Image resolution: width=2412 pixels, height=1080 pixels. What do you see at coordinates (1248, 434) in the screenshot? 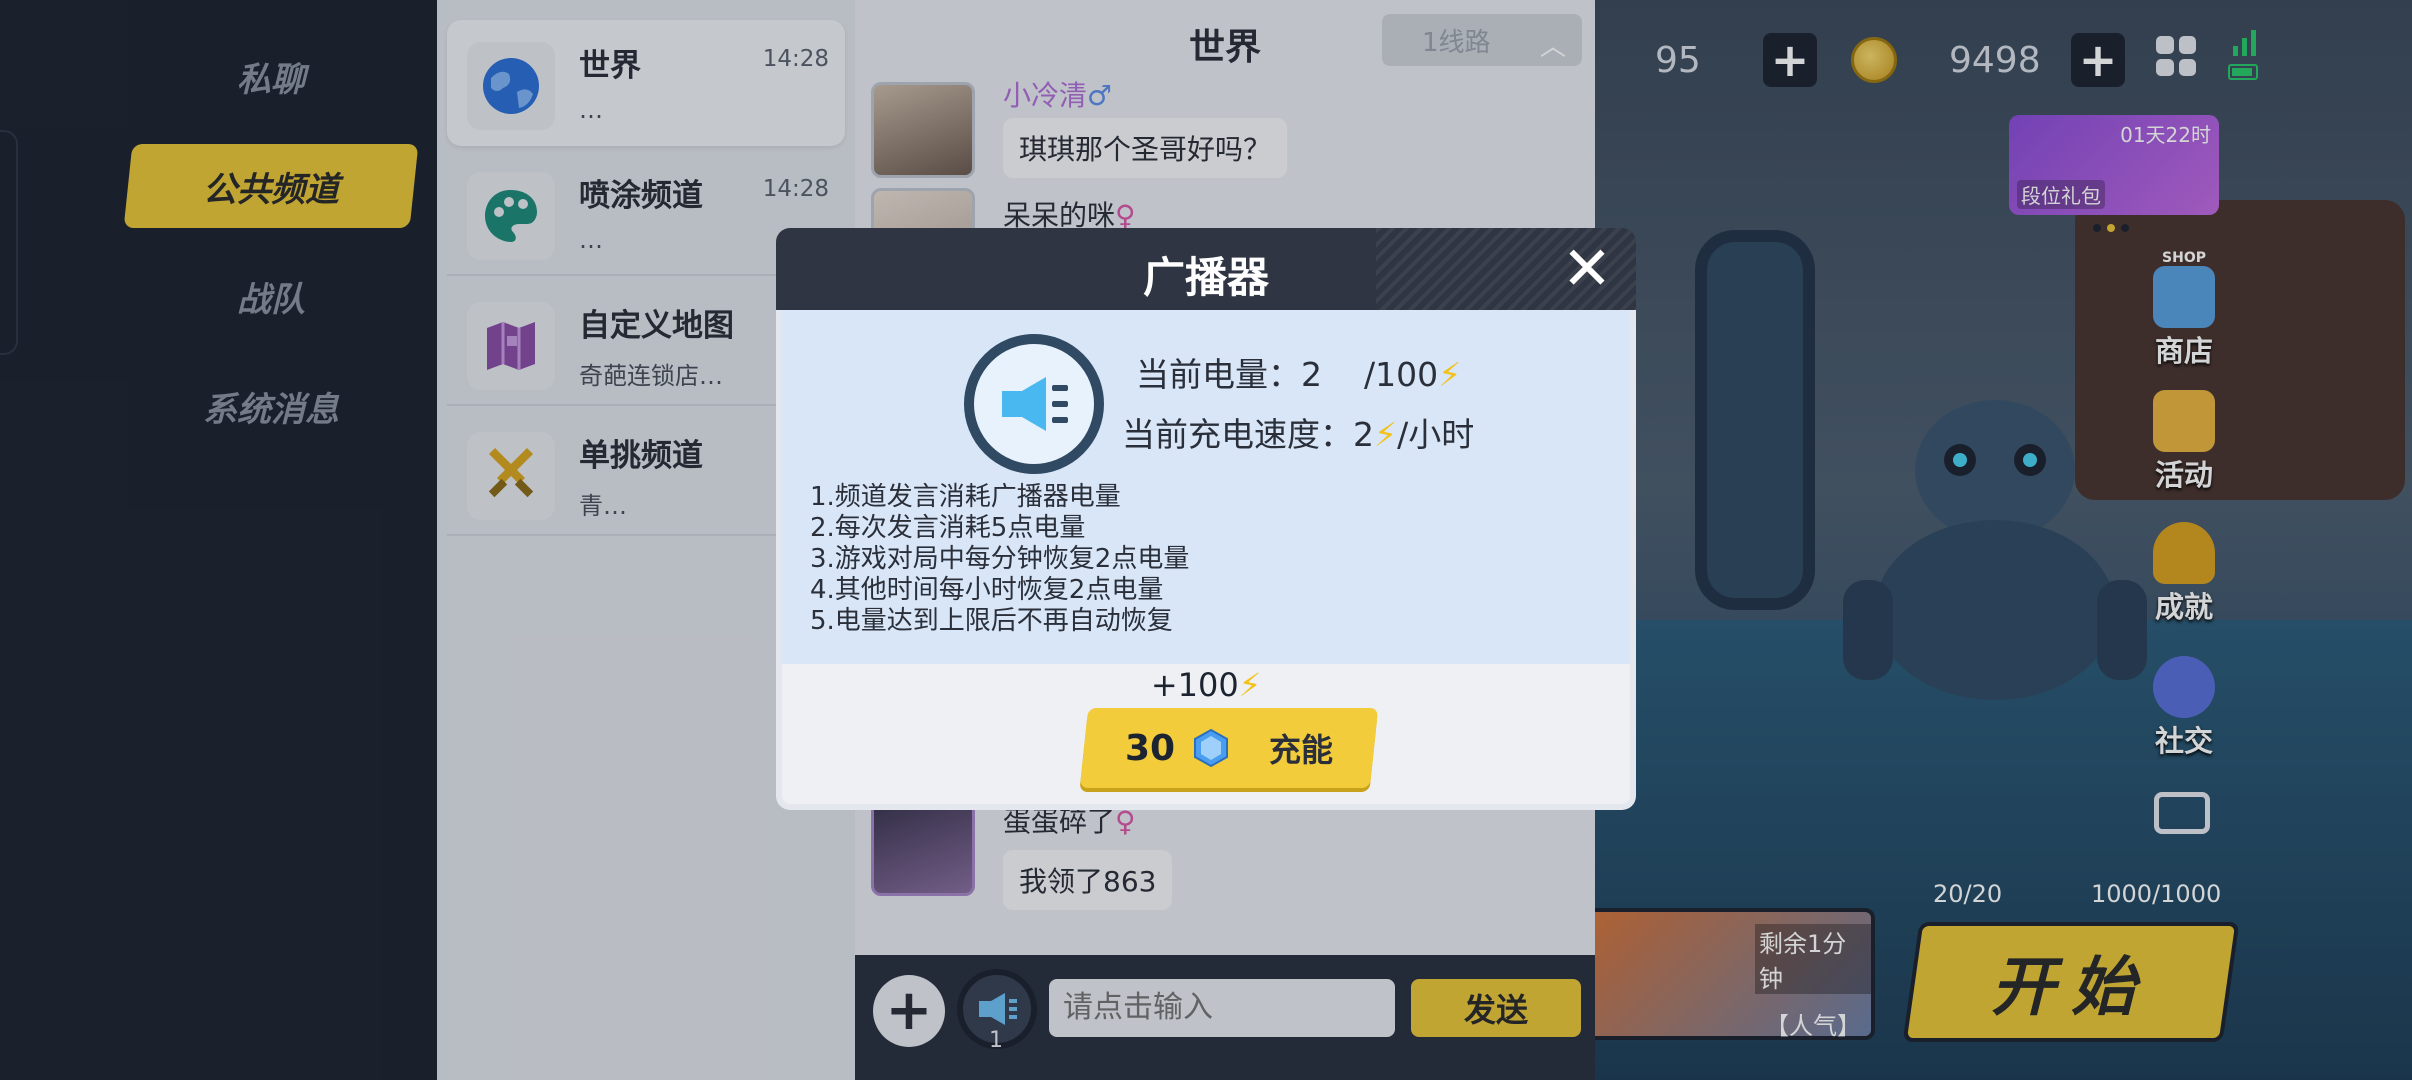
I see `speed-label: 当前充电速度：2` at bounding box center [1248, 434].